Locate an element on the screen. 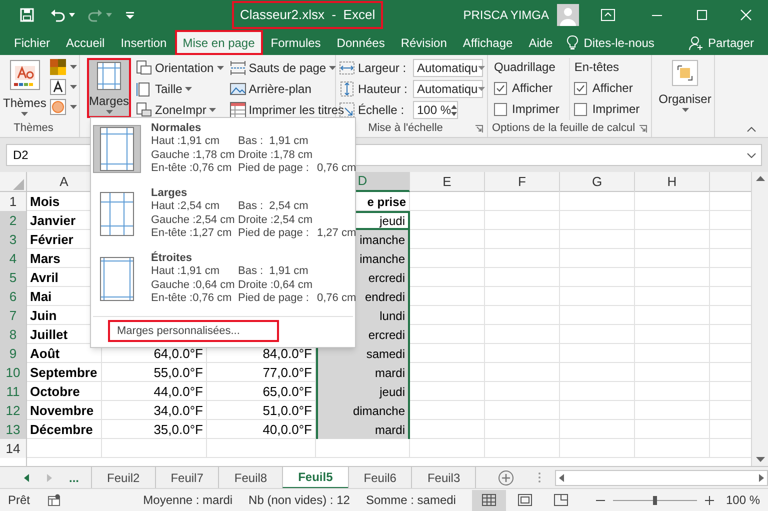 Image resolution: width=768 pixels, height=511 pixels. group-label: Thèmes is located at coordinates (34, 128).